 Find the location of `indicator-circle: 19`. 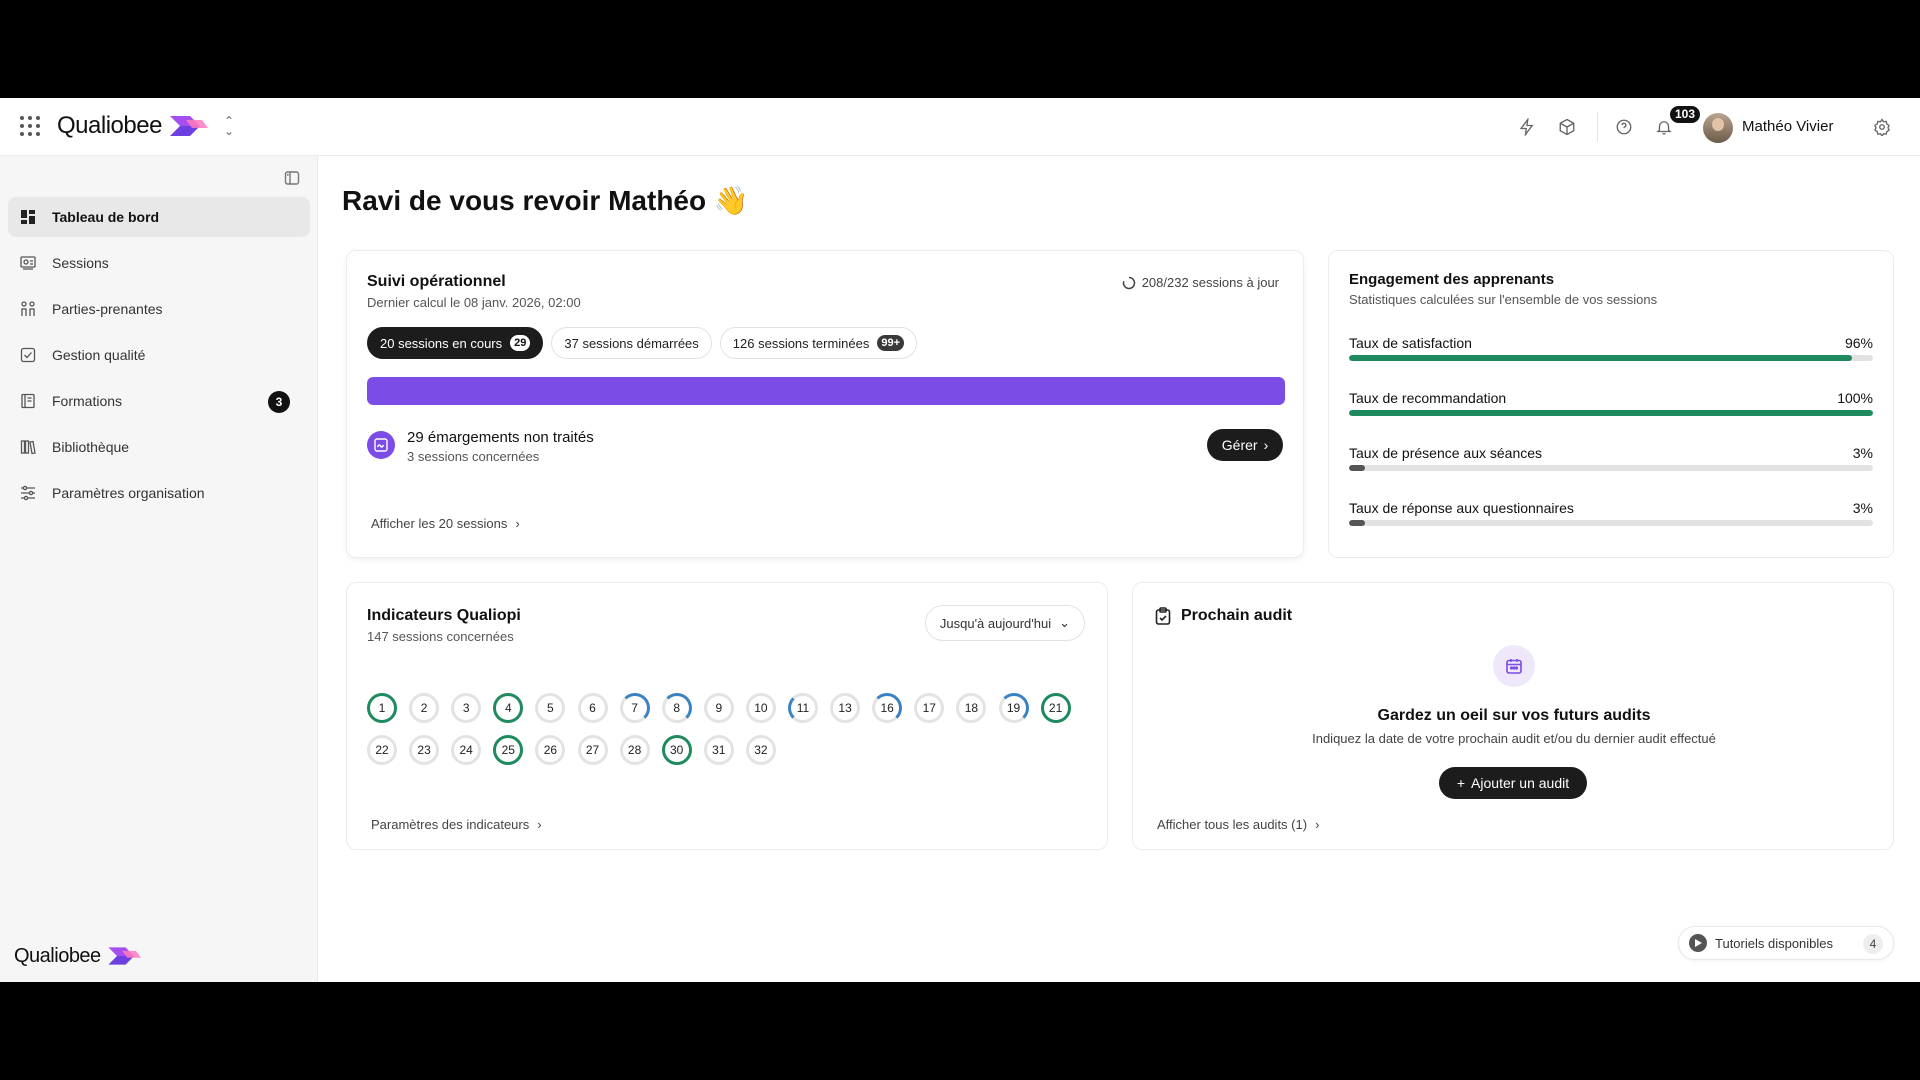

indicator-circle: 19 is located at coordinates (1013, 708).